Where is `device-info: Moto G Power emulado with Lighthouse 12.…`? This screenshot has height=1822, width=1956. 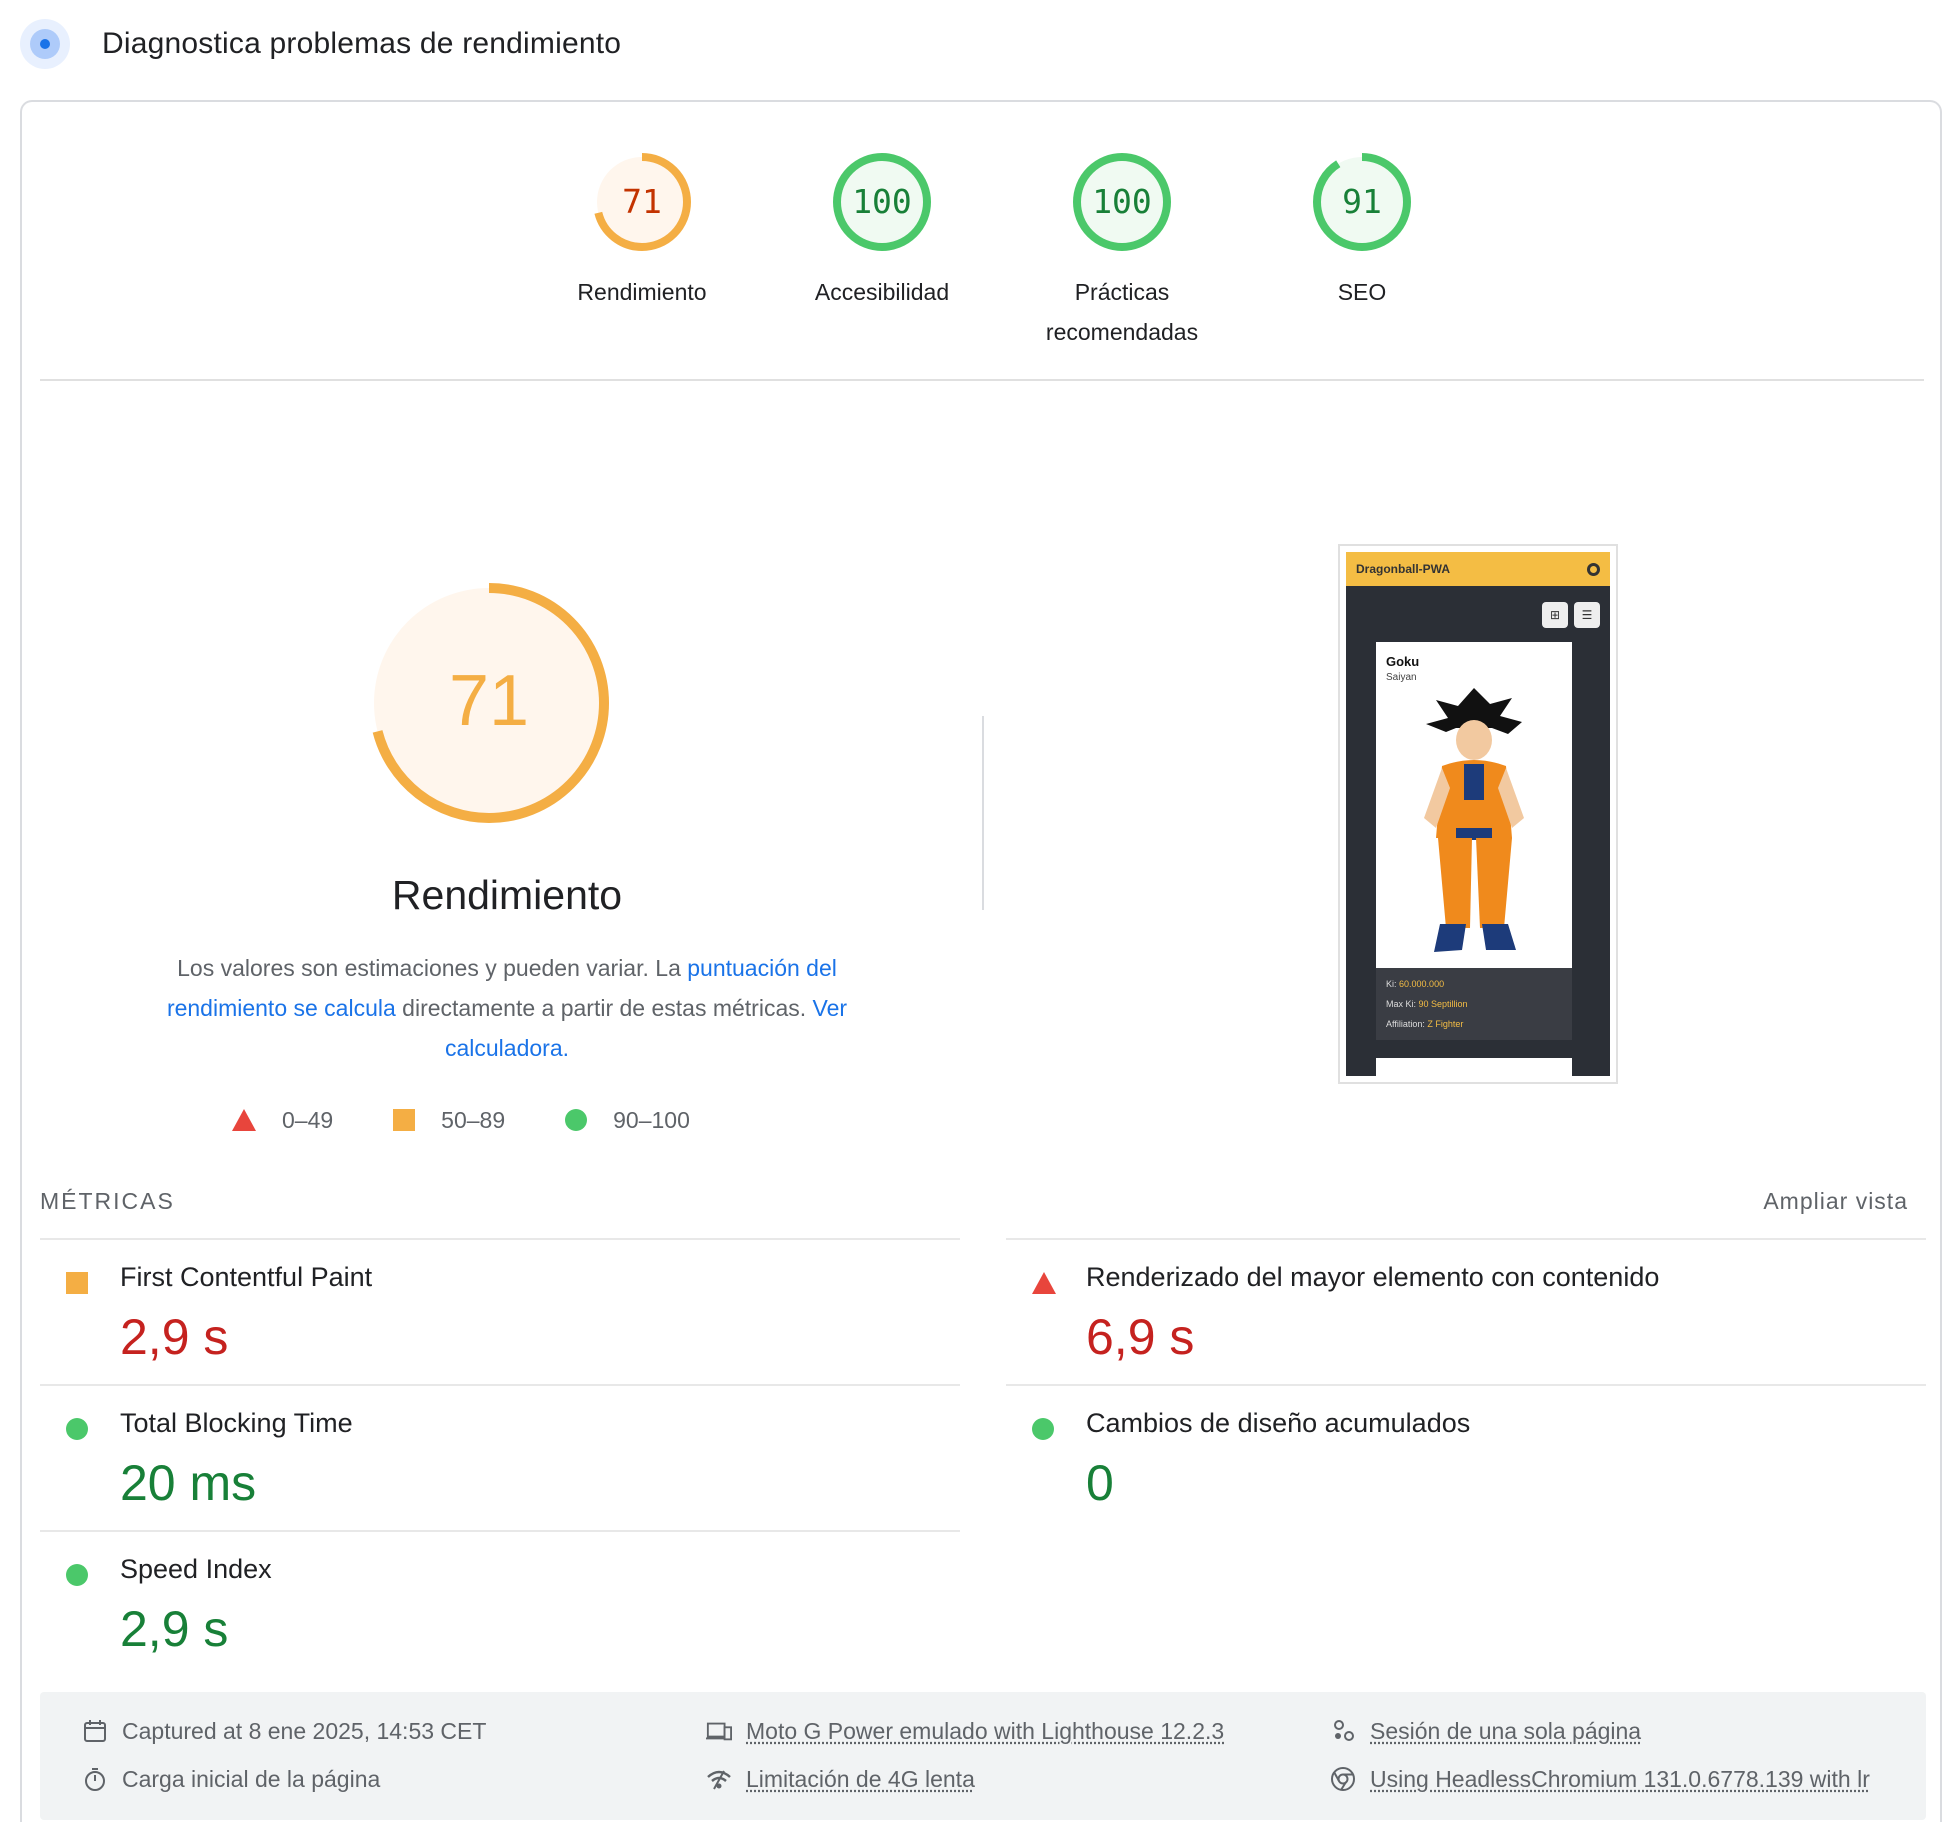
device-info: Moto G Power emulado with Lighthouse 12.… is located at coordinates (965, 1731).